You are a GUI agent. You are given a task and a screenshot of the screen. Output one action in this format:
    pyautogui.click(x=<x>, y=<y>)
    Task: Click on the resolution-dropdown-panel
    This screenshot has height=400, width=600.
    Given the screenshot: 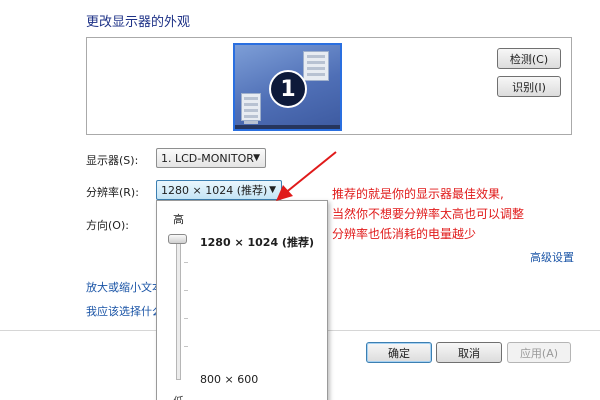 What is the action you would take?
    pyautogui.click(x=242, y=300)
    